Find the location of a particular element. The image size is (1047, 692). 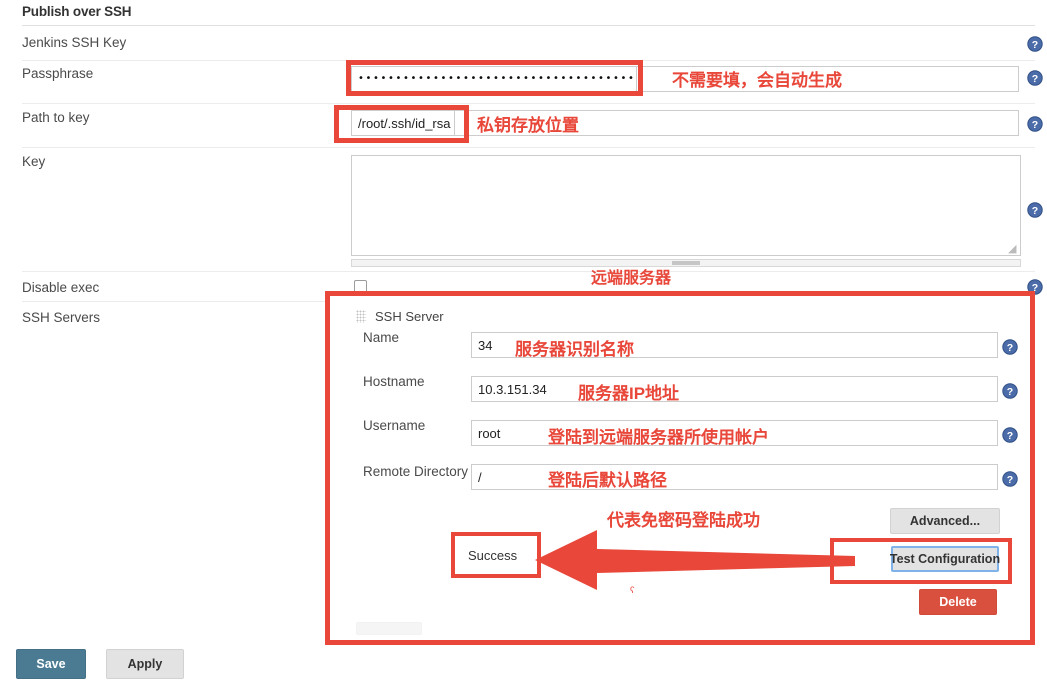

annotation-passphrase: 不需要填，会自动生成 is located at coordinates (757, 80).